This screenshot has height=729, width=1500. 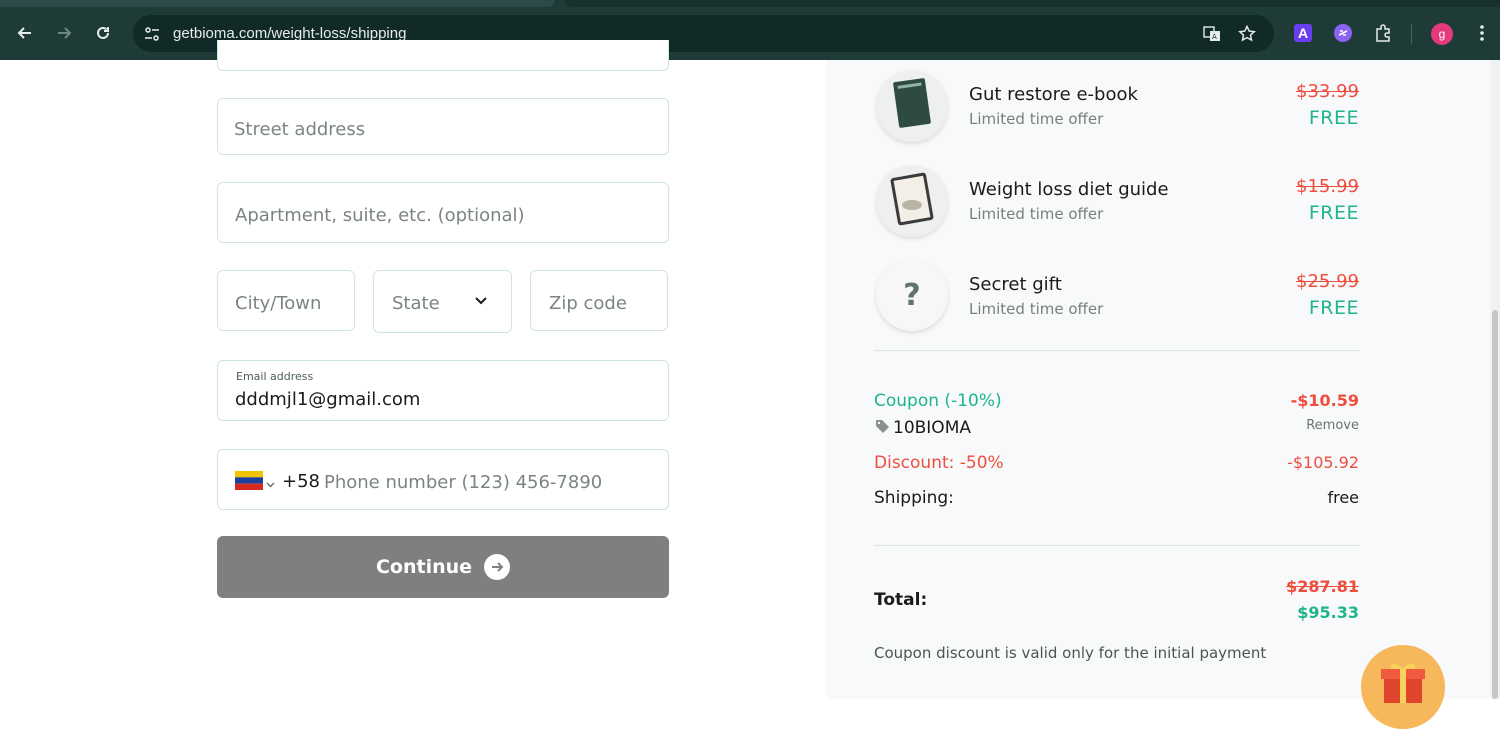 I want to click on street-address-placeholder: Street address, so click(x=300, y=129).